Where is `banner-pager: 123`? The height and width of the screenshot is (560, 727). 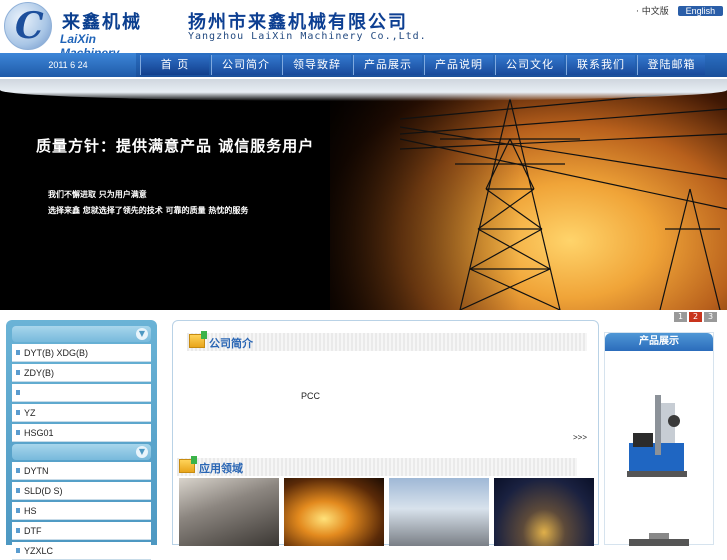
banner-pager: 123 is located at coordinates (694, 316).